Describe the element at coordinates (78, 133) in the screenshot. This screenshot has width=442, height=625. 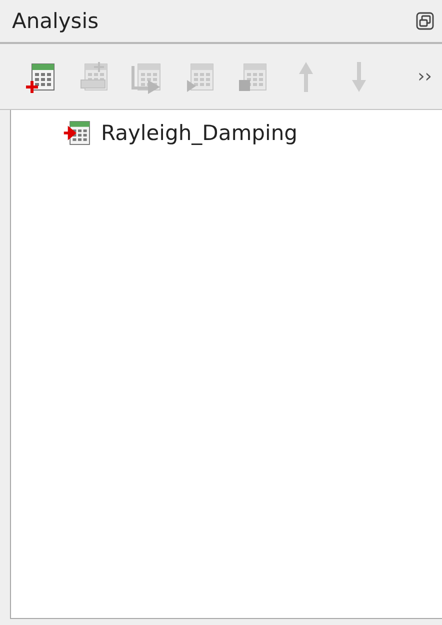
I see `sheet-arrow-icon` at that location.